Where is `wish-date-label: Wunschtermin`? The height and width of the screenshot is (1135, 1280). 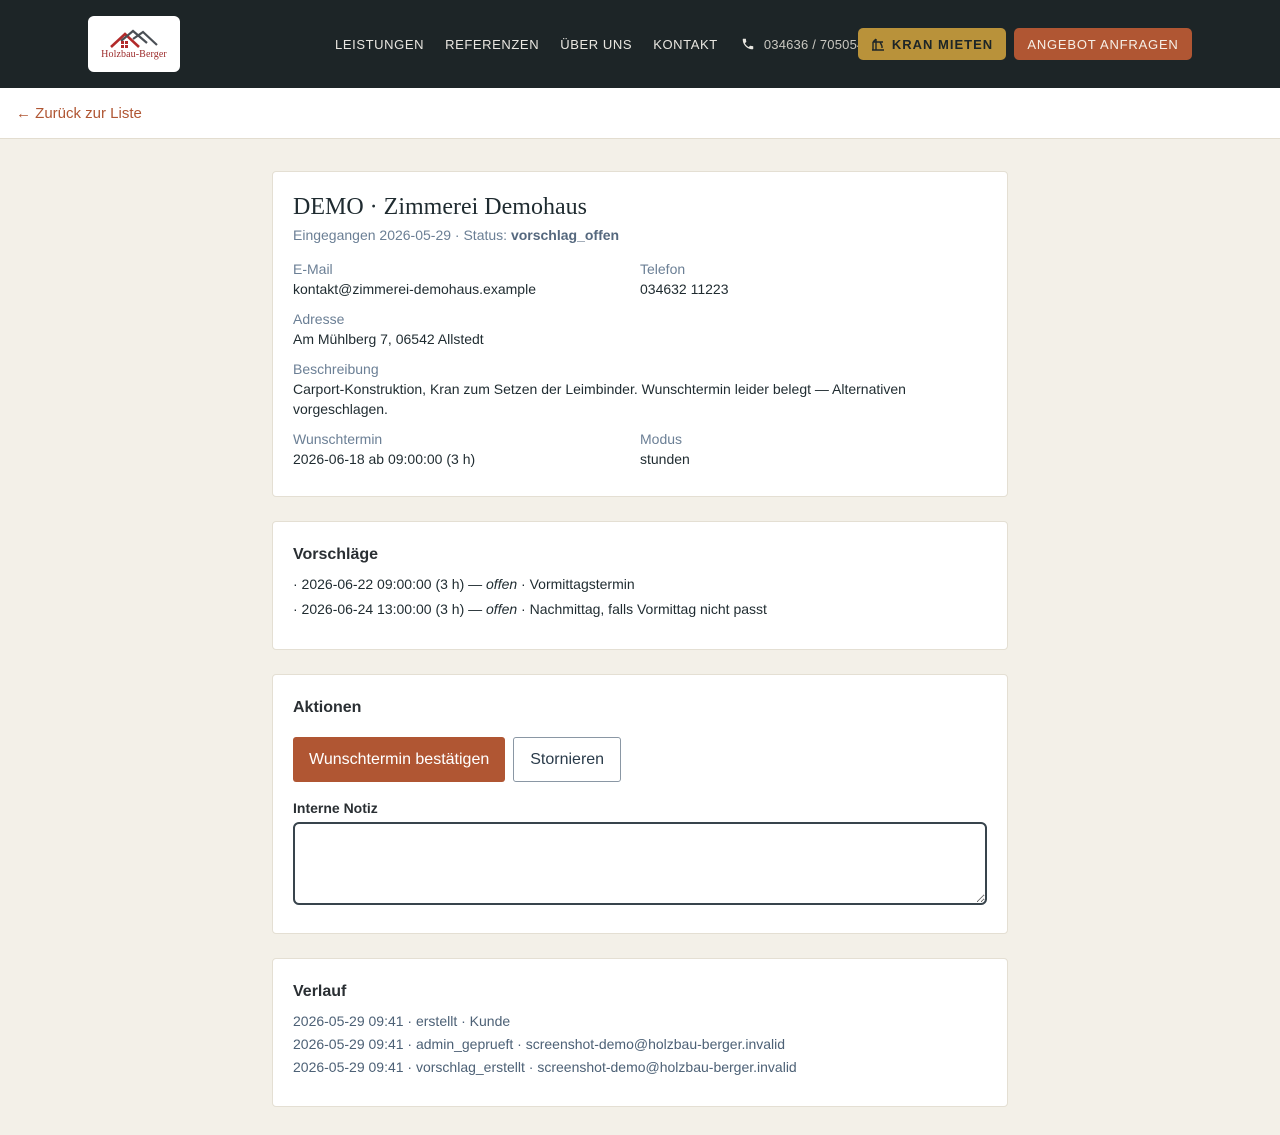
wish-date-label: Wunschtermin is located at coordinates (338, 439).